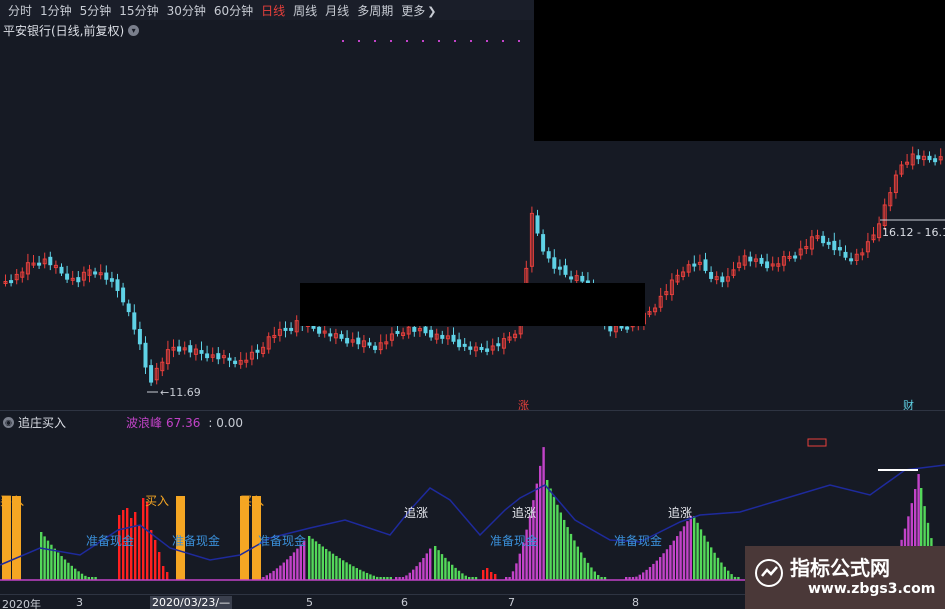 The width and height of the screenshot is (945, 609). Describe the element at coordinates (305, 10) in the screenshot. I see `tf-weekly: 周线` at that location.